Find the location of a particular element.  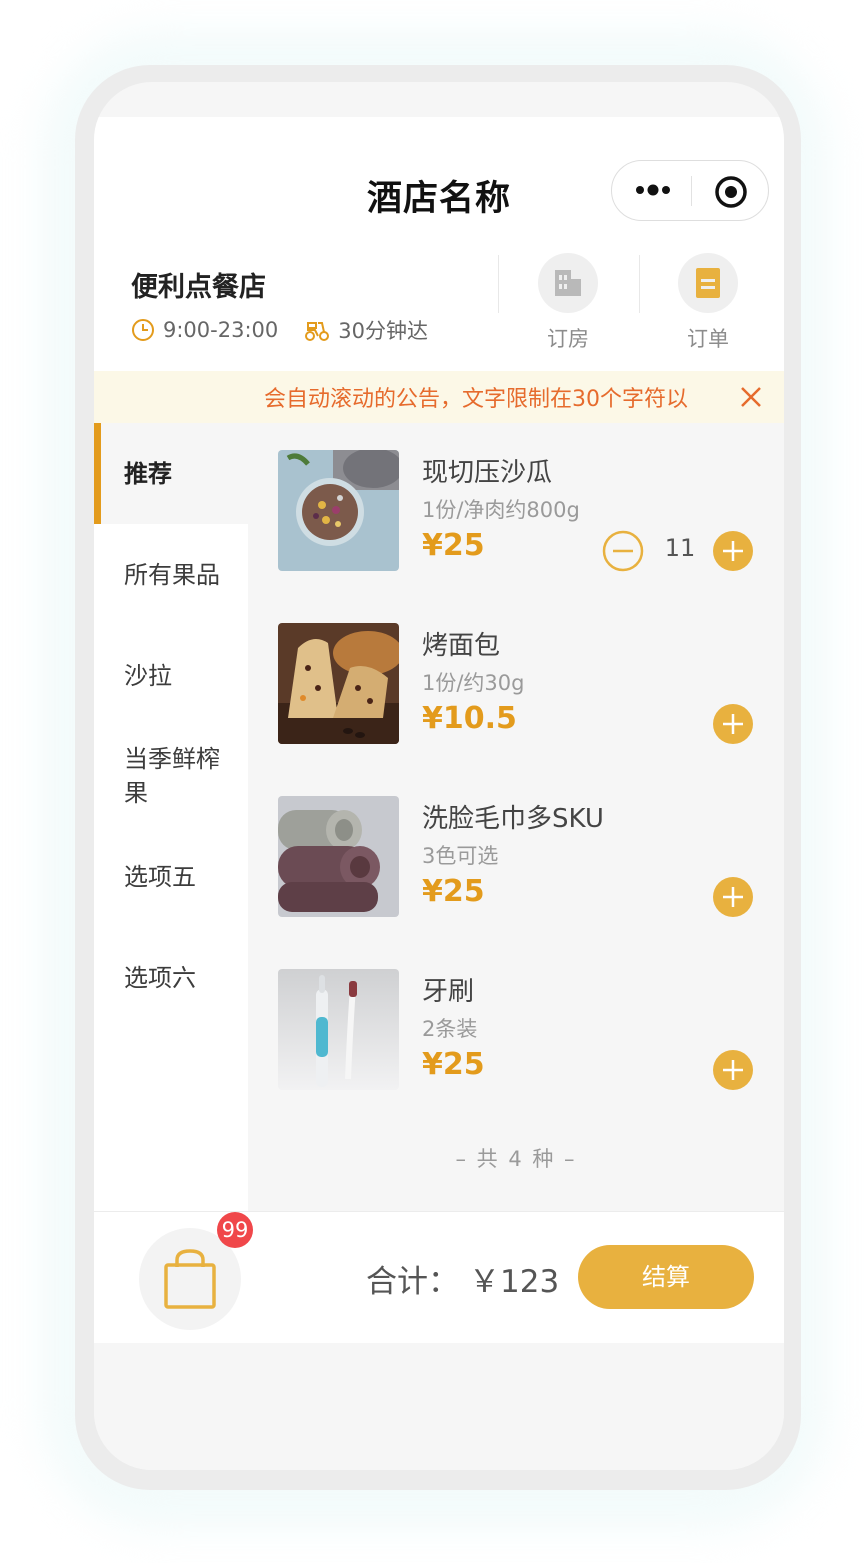

orders-label: 订单 is located at coordinates (708, 339).